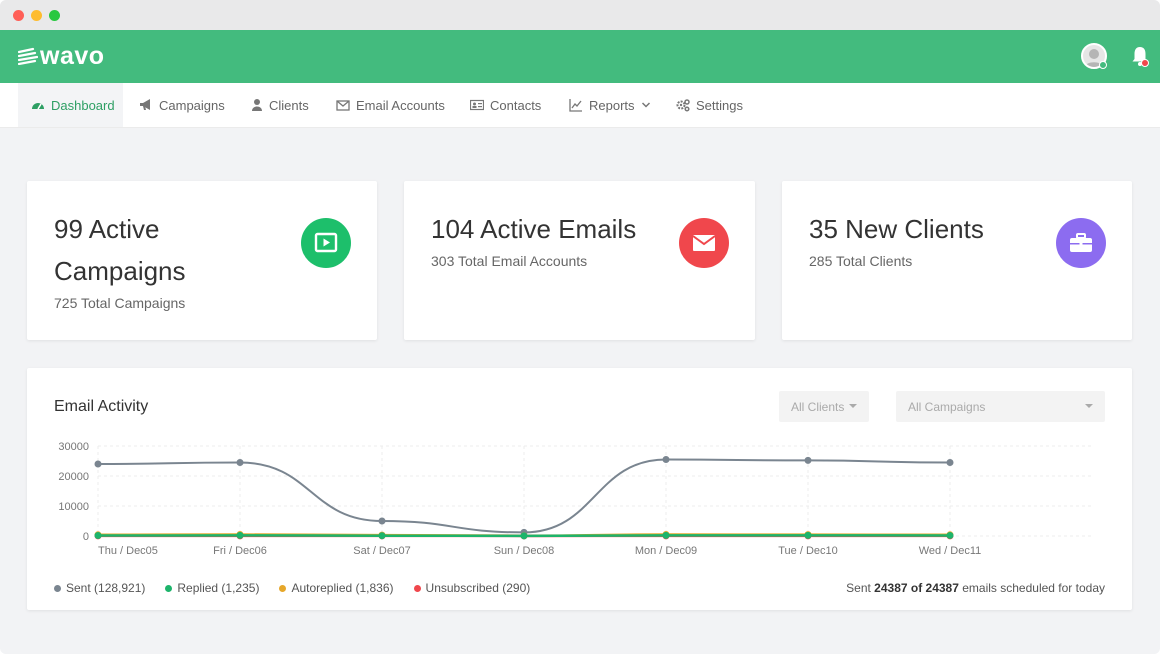 The width and height of the screenshot is (1160, 654). I want to click on logo-waves-icon, so click(28, 56).